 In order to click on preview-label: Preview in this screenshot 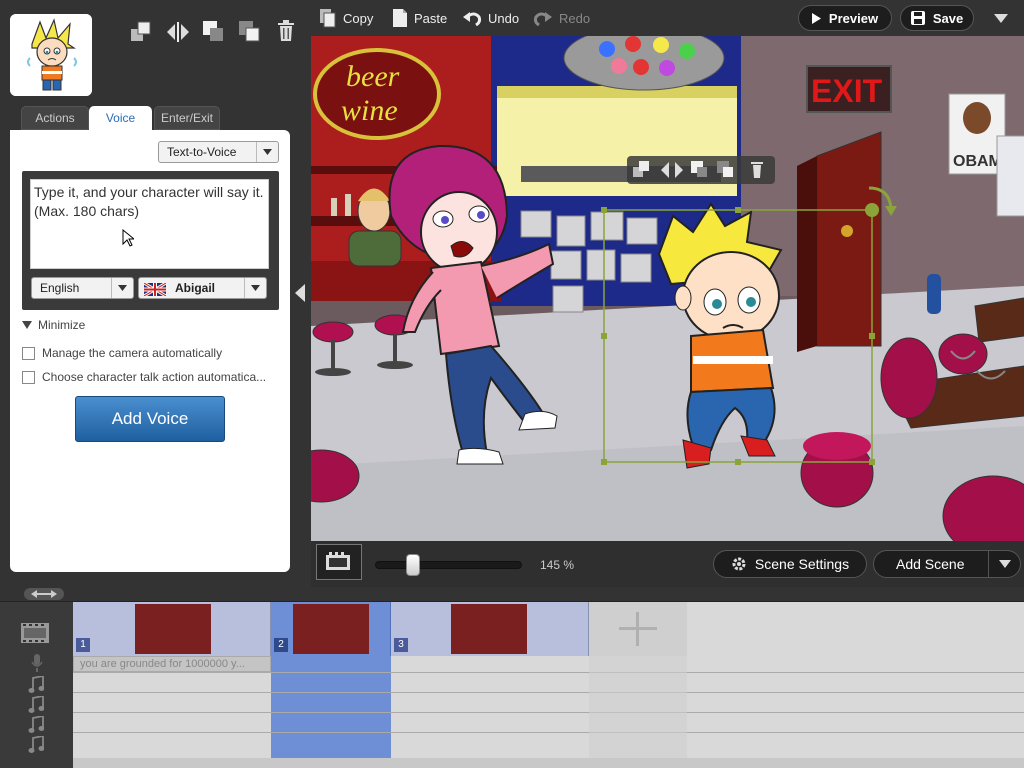, I will do `click(853, 18)`.